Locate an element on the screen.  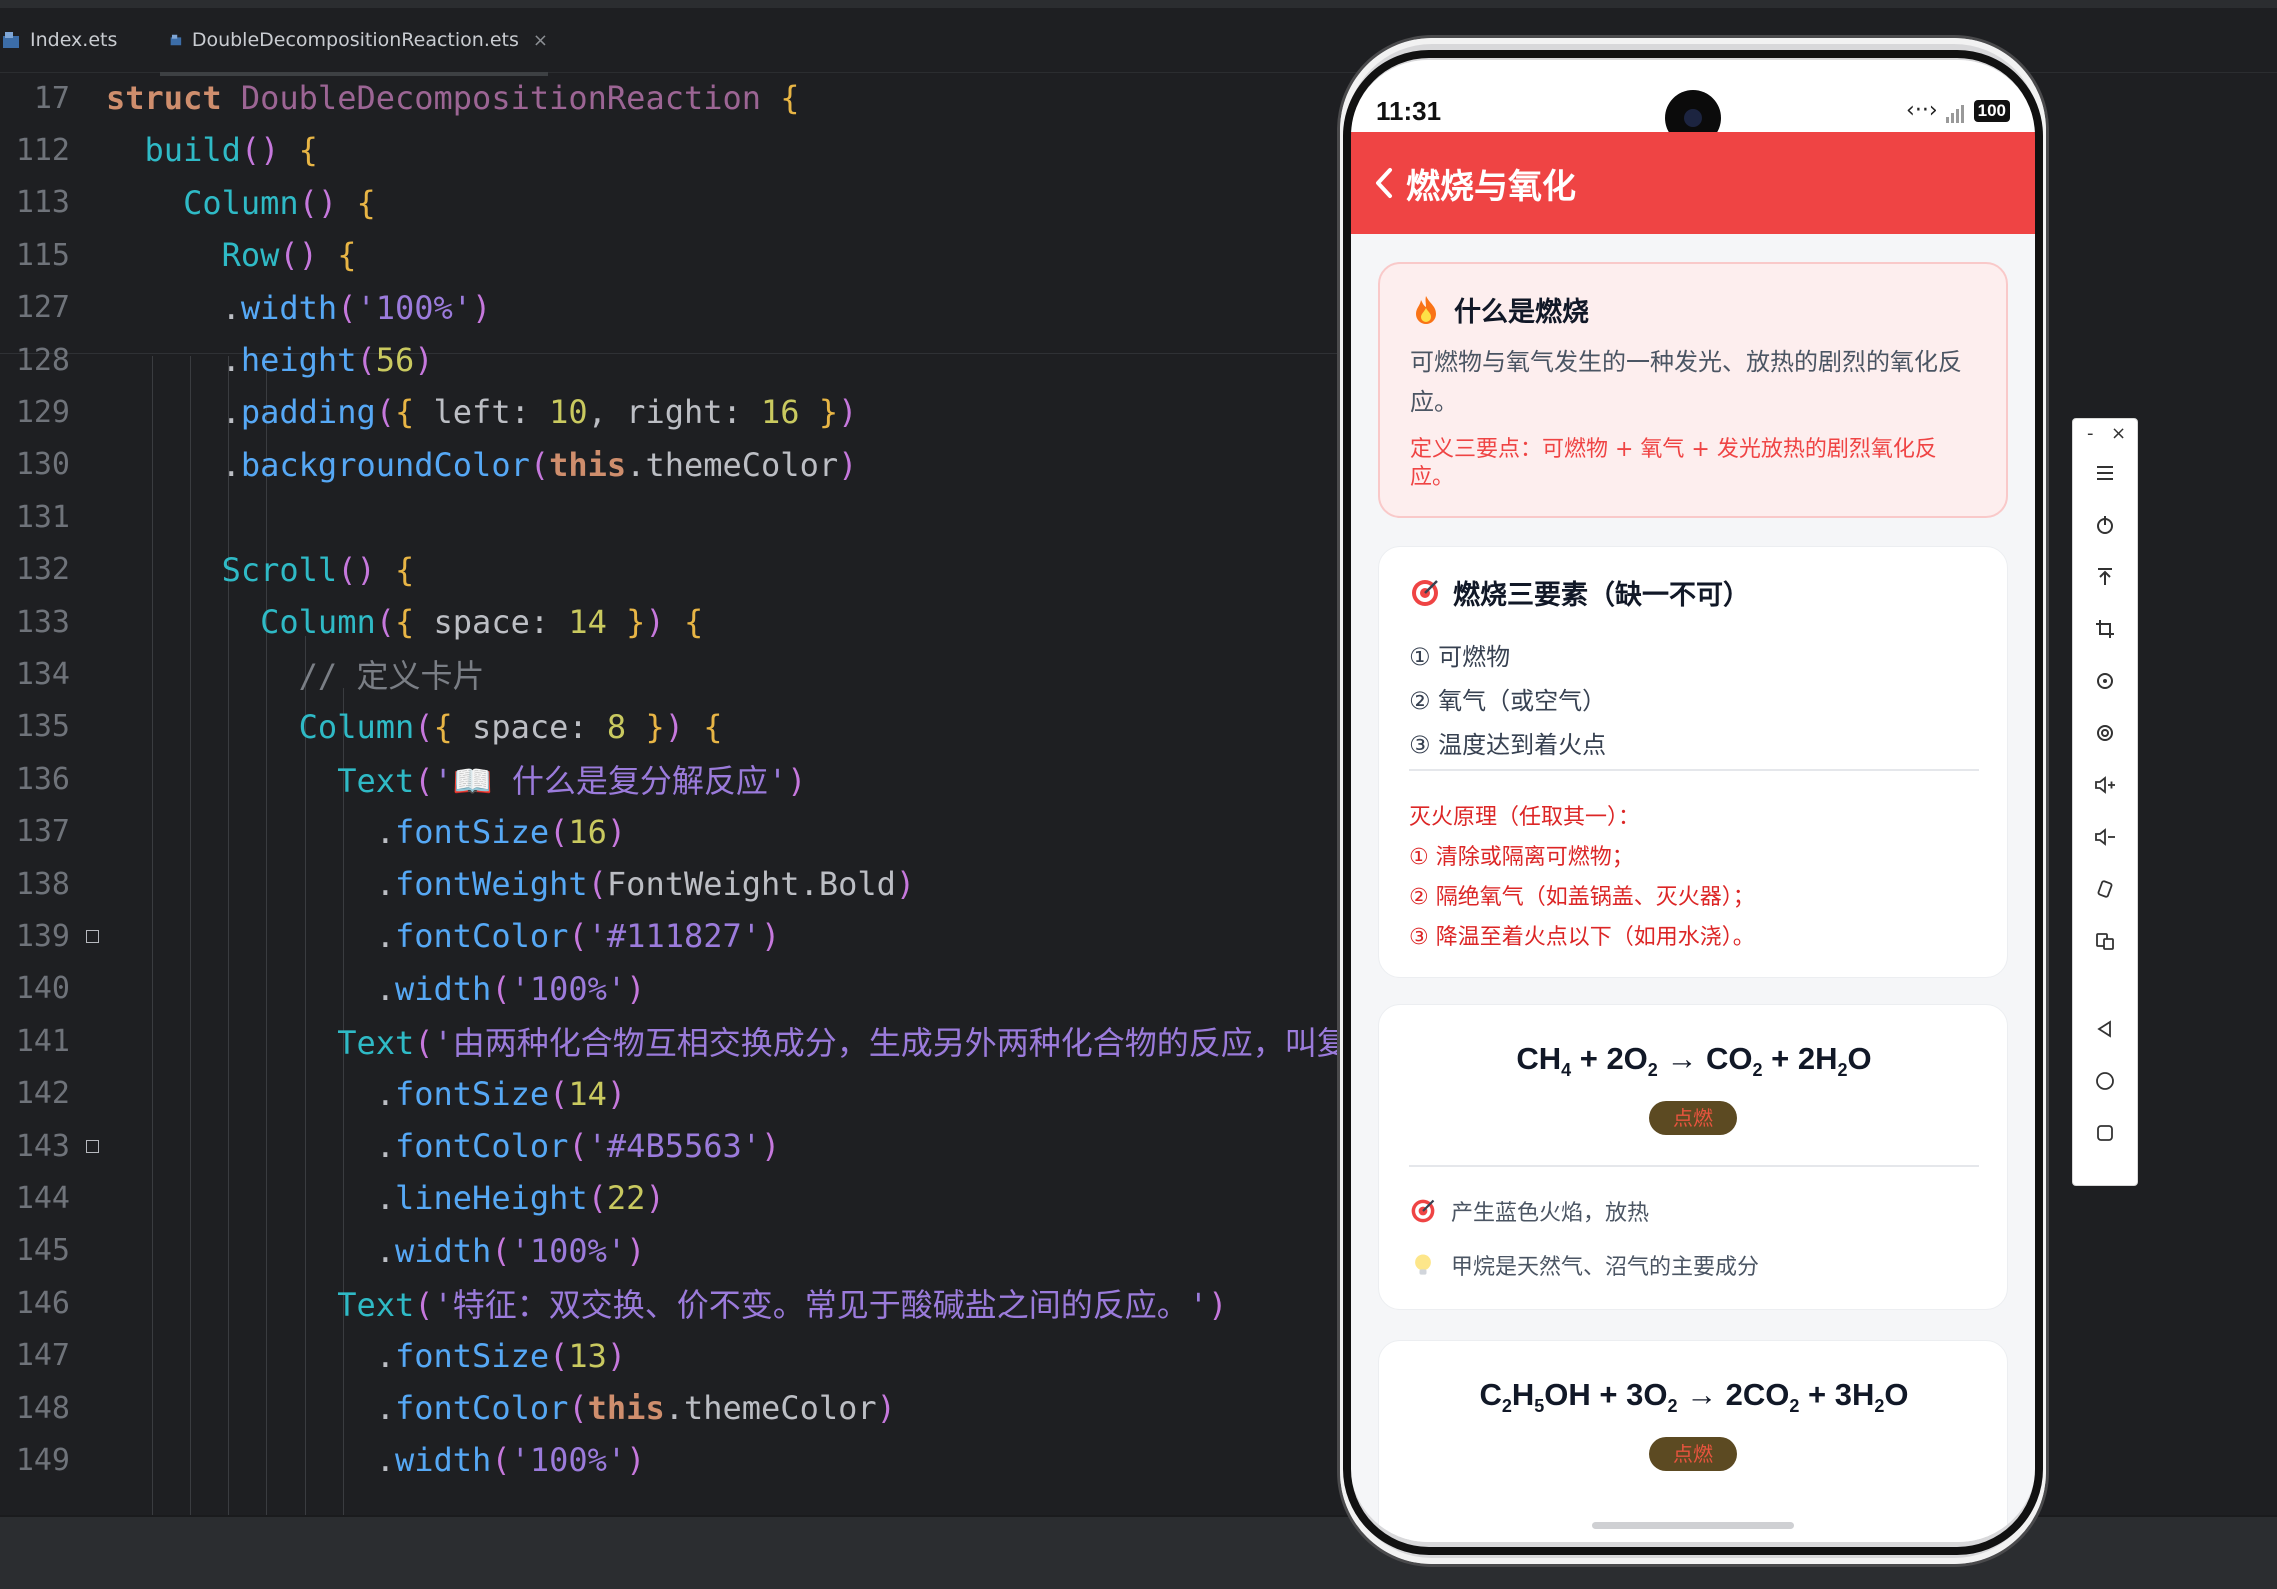
code-text: build() { is located at coordinates (231, 150).